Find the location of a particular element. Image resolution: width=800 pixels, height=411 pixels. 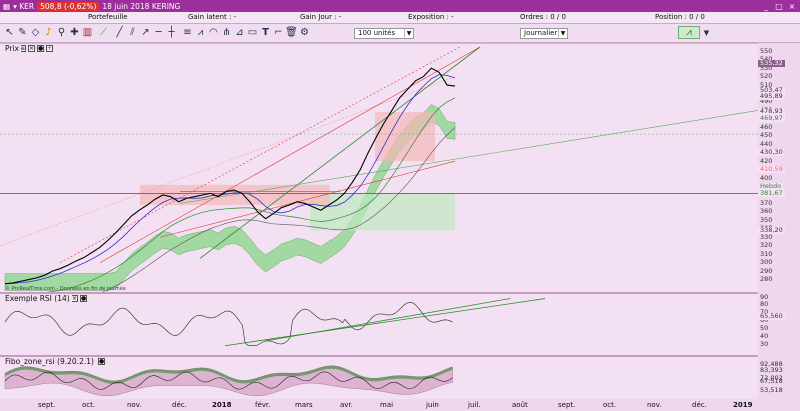

price-level-tag: 338,20 is located at coordinates (771, 229).